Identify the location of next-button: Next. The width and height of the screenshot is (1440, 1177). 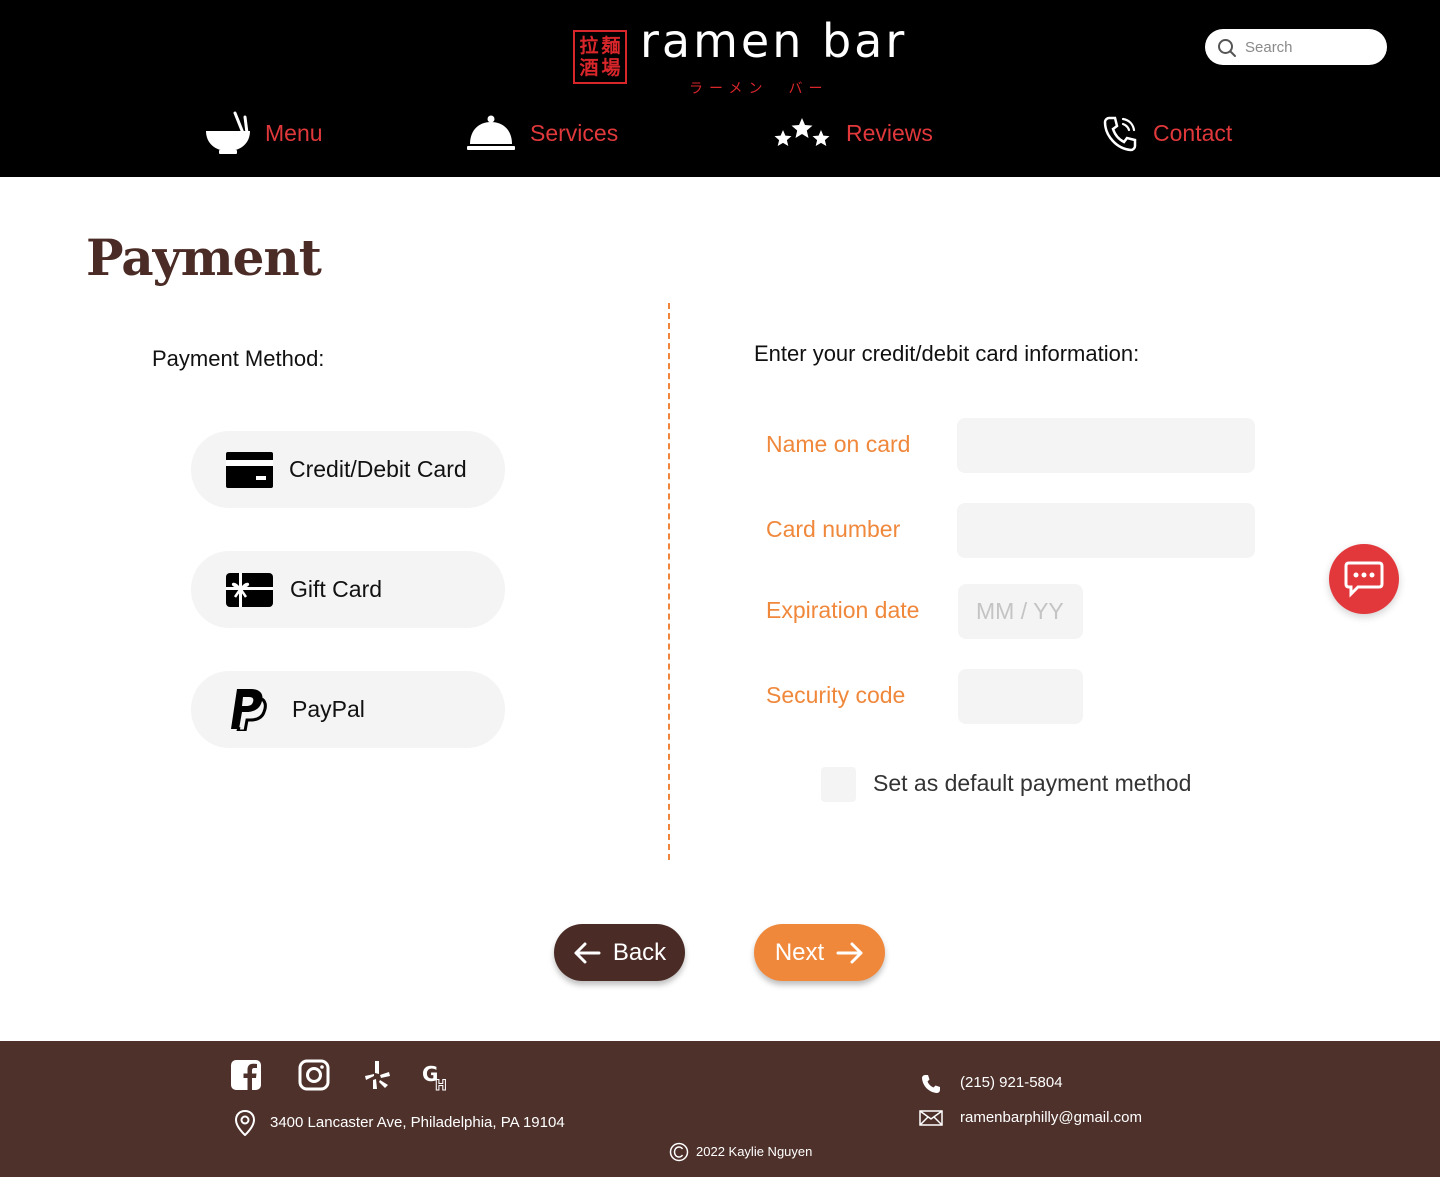
(819, 952).